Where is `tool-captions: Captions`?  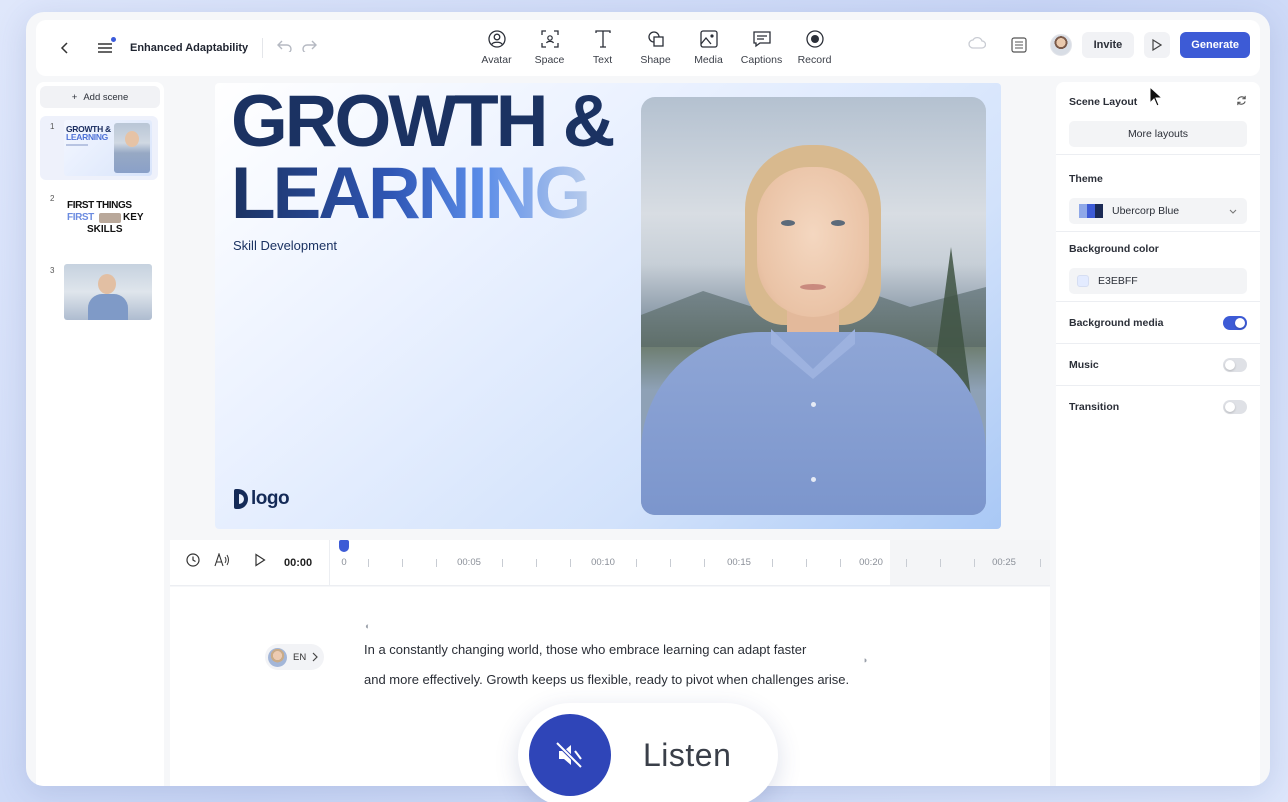 tool-captions: Captions is located at coordinates (761, 47).